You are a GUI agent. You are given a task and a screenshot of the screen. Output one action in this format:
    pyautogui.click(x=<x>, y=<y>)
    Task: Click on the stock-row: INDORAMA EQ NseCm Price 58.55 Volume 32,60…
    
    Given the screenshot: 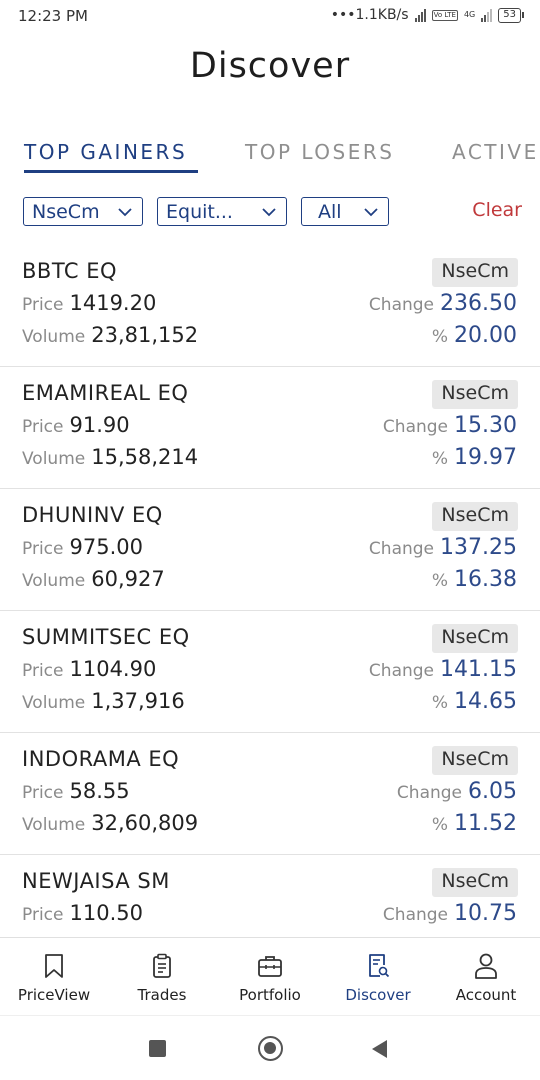 What is the action you would take?
    pyautogui.click(x=270, y=794)
    